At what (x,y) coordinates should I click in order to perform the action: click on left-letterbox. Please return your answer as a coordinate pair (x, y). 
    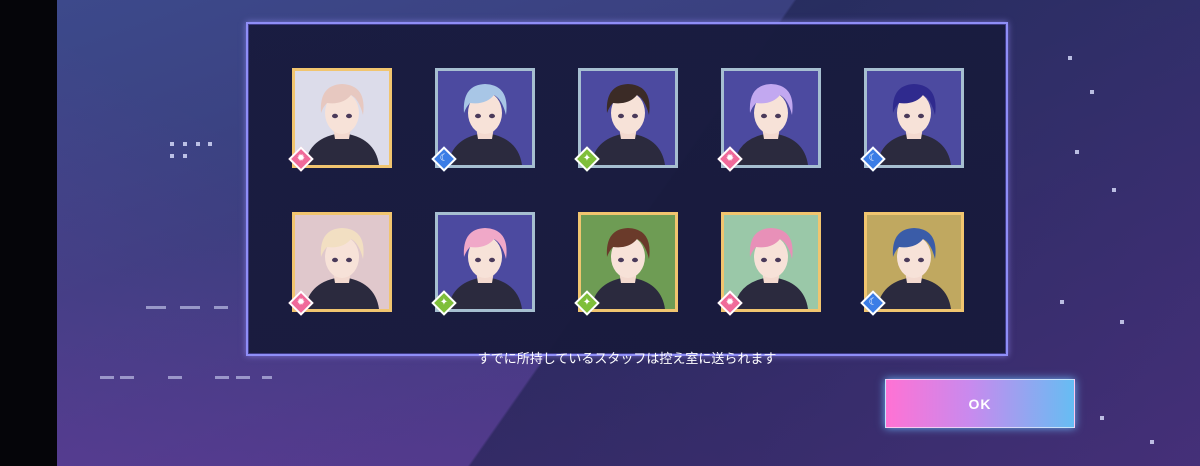
    Looking at the image, I should click on (28, 233).